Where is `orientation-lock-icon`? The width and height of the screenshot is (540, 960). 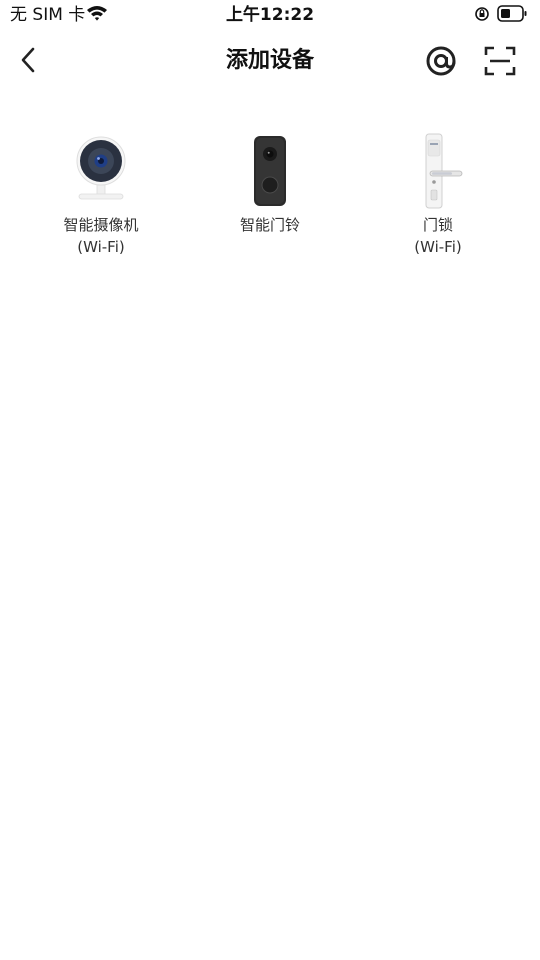
orientation-lock-icon is located at coordinates (482, 14).